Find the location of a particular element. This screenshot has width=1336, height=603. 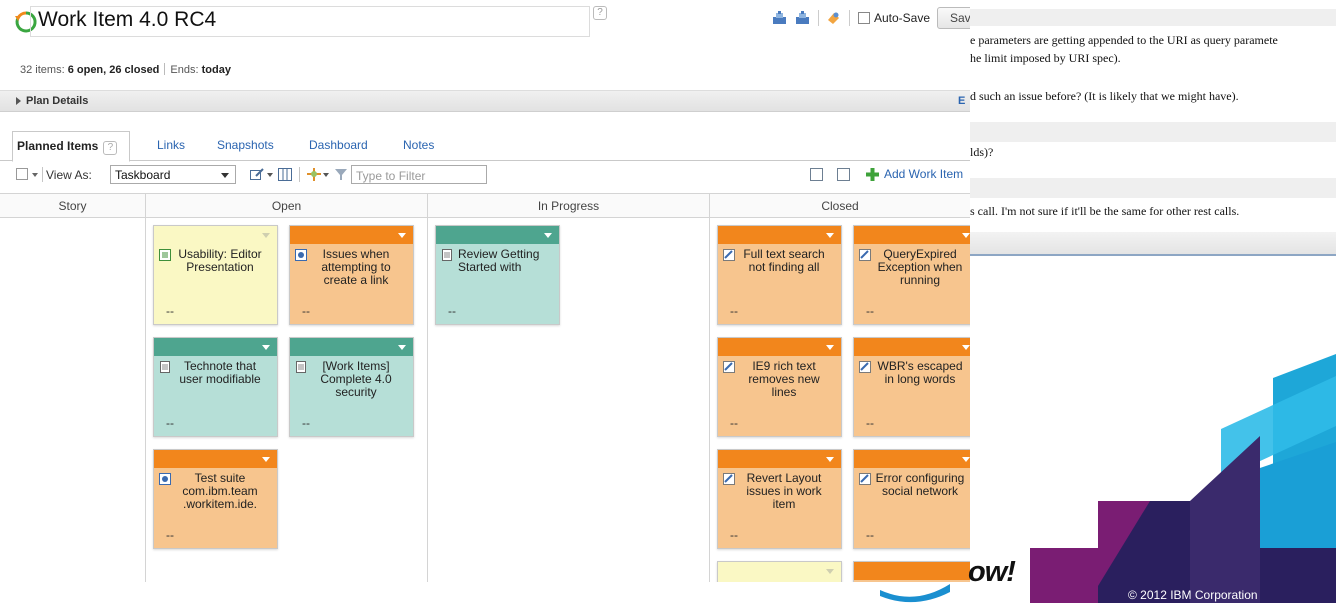

defect-icon is located at coordinates (301, 255).